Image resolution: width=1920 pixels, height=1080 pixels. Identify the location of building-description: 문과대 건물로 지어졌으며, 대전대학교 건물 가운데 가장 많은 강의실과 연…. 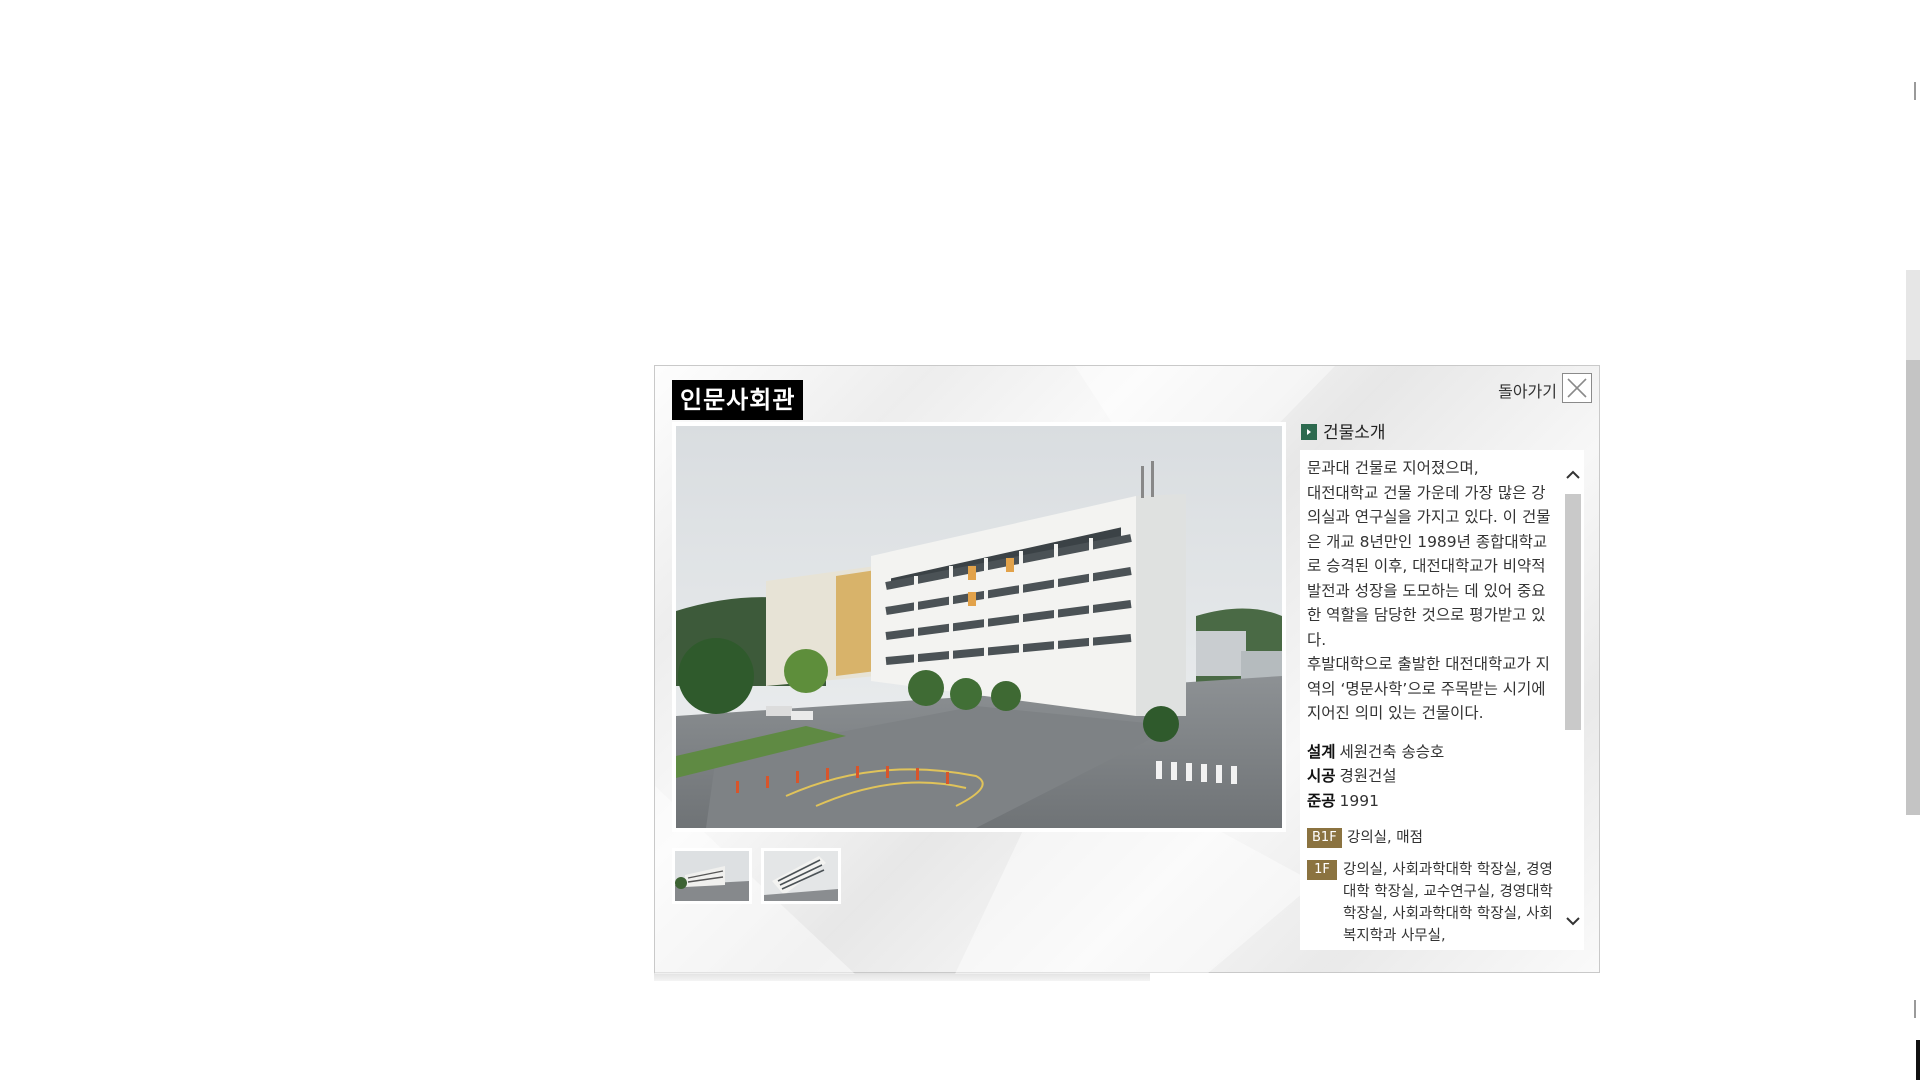
(1429, 590).